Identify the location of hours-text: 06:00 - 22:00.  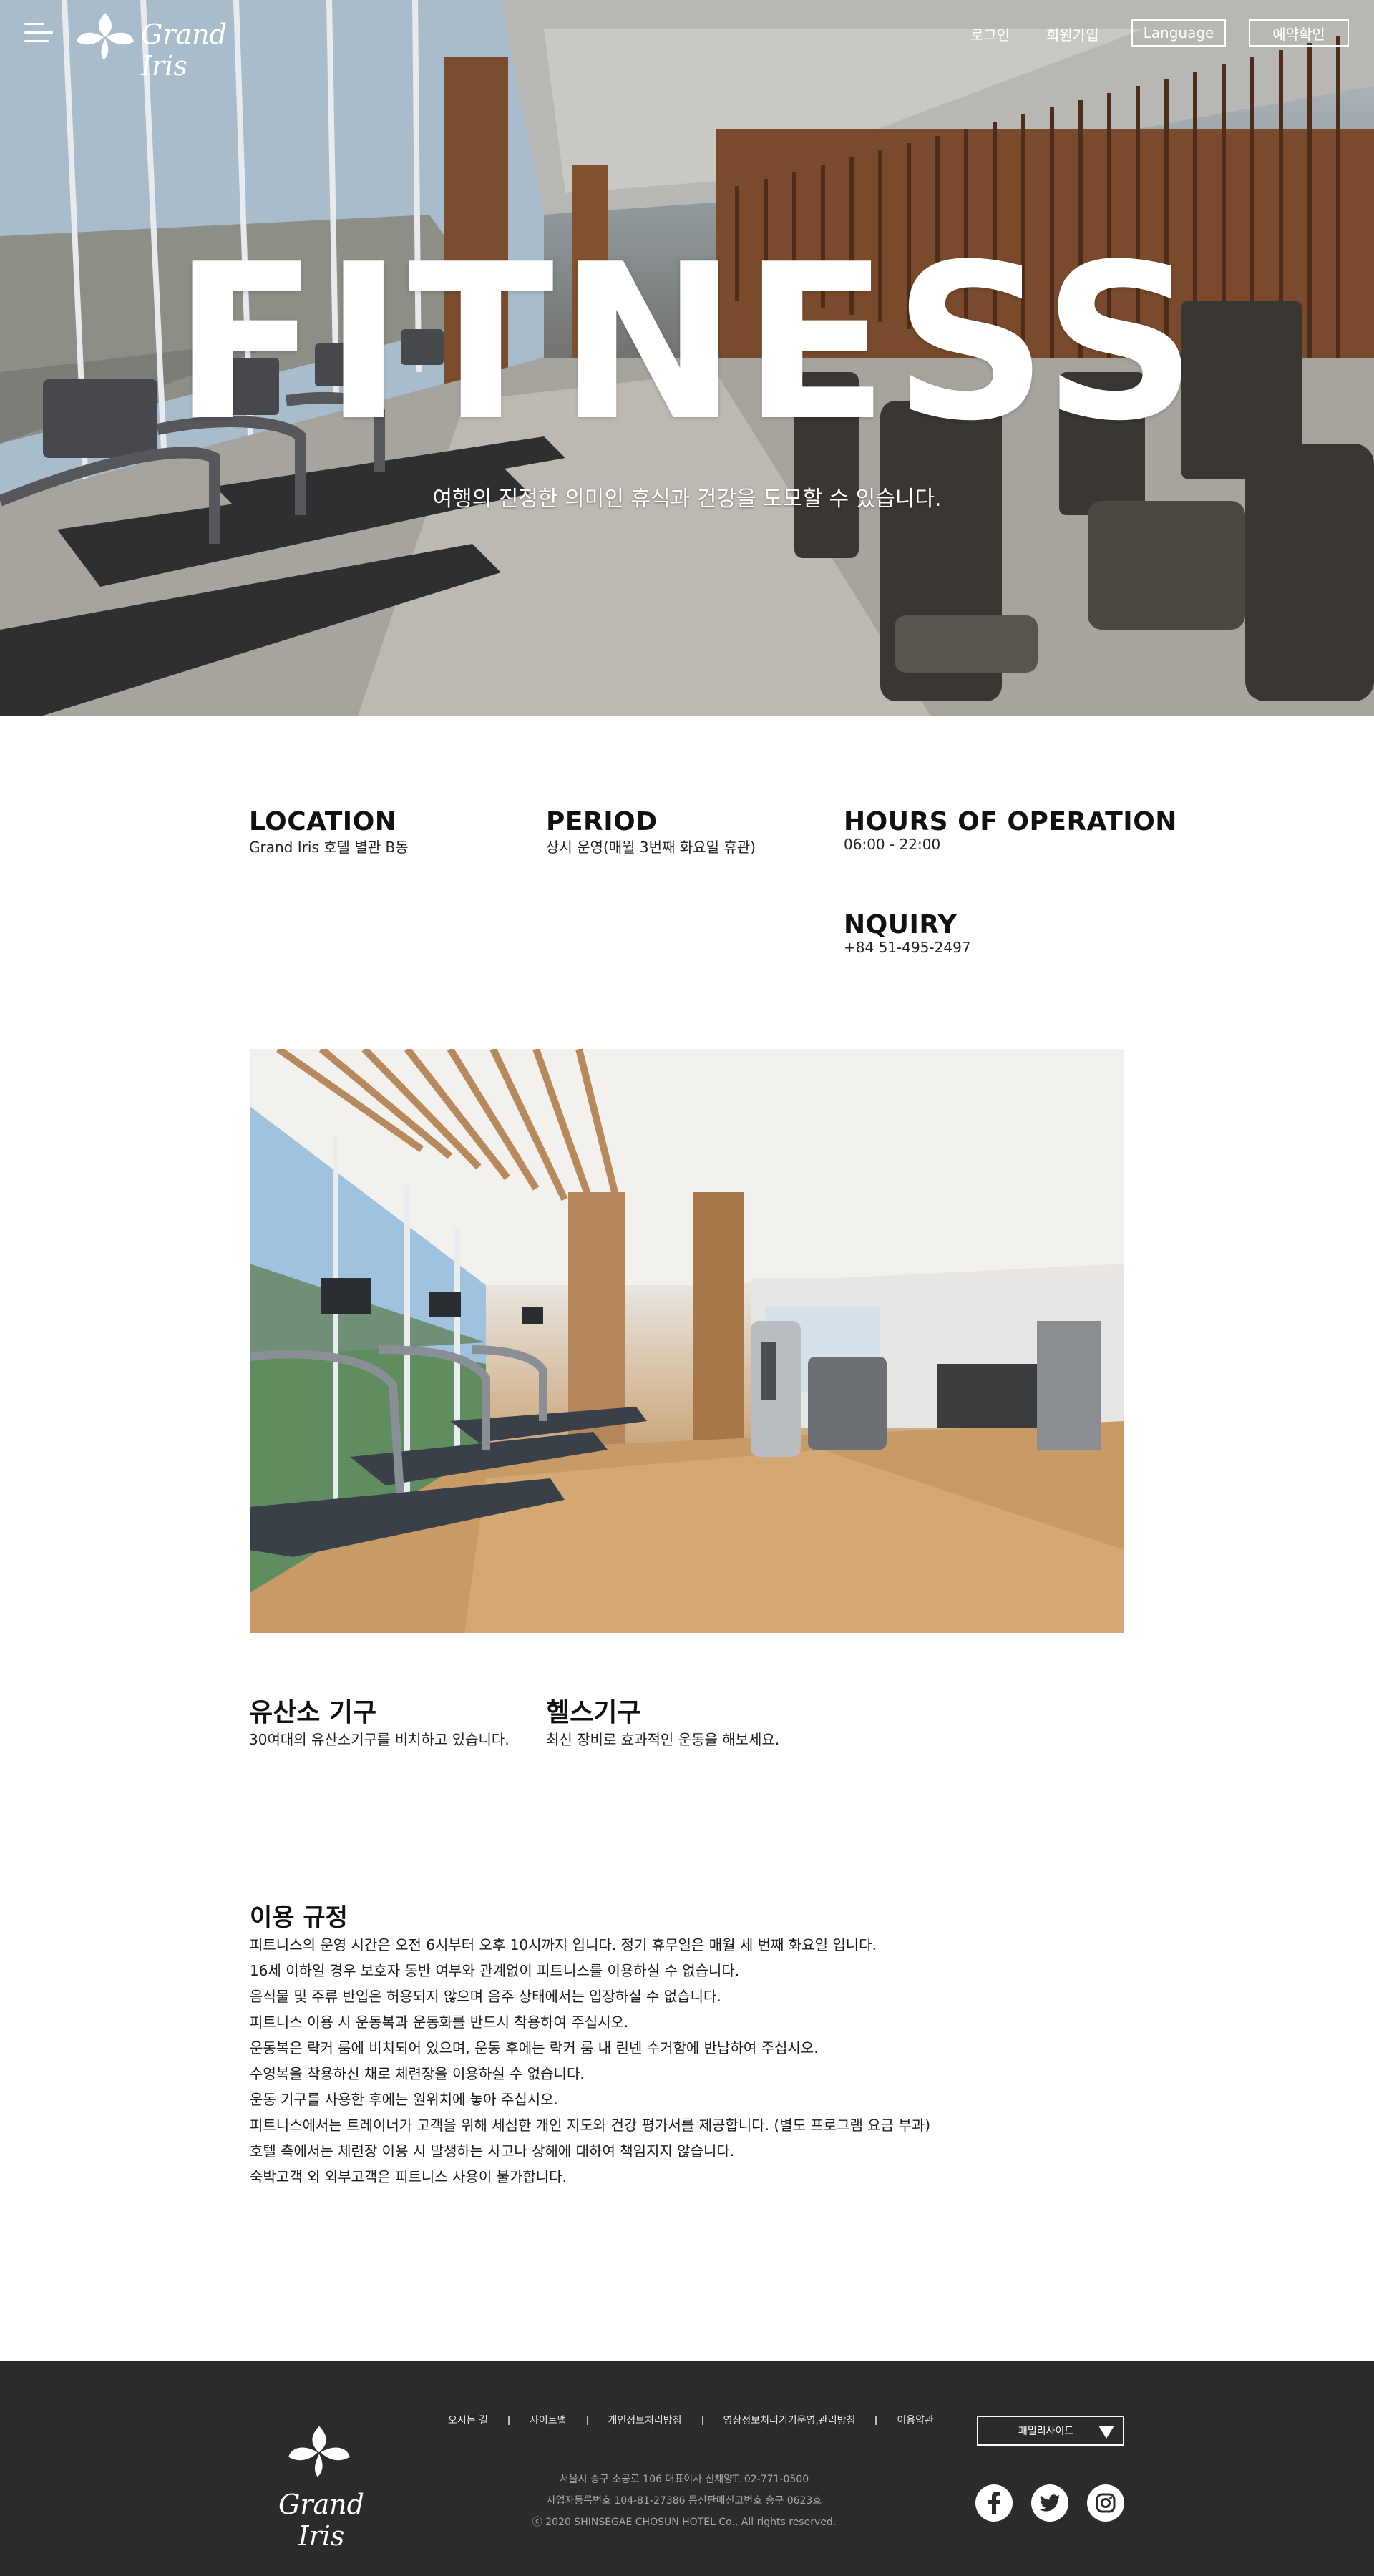
(892, 844).